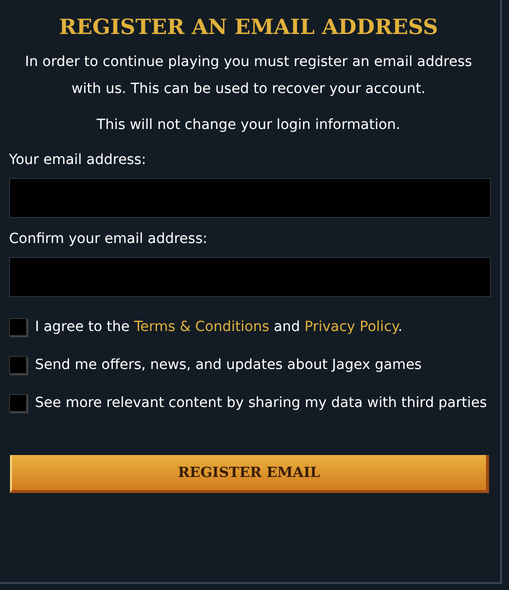  Describe the element at coordinates (202, 327) in the screenshot. I see `policy-link: Terms & Conditions` at that location.